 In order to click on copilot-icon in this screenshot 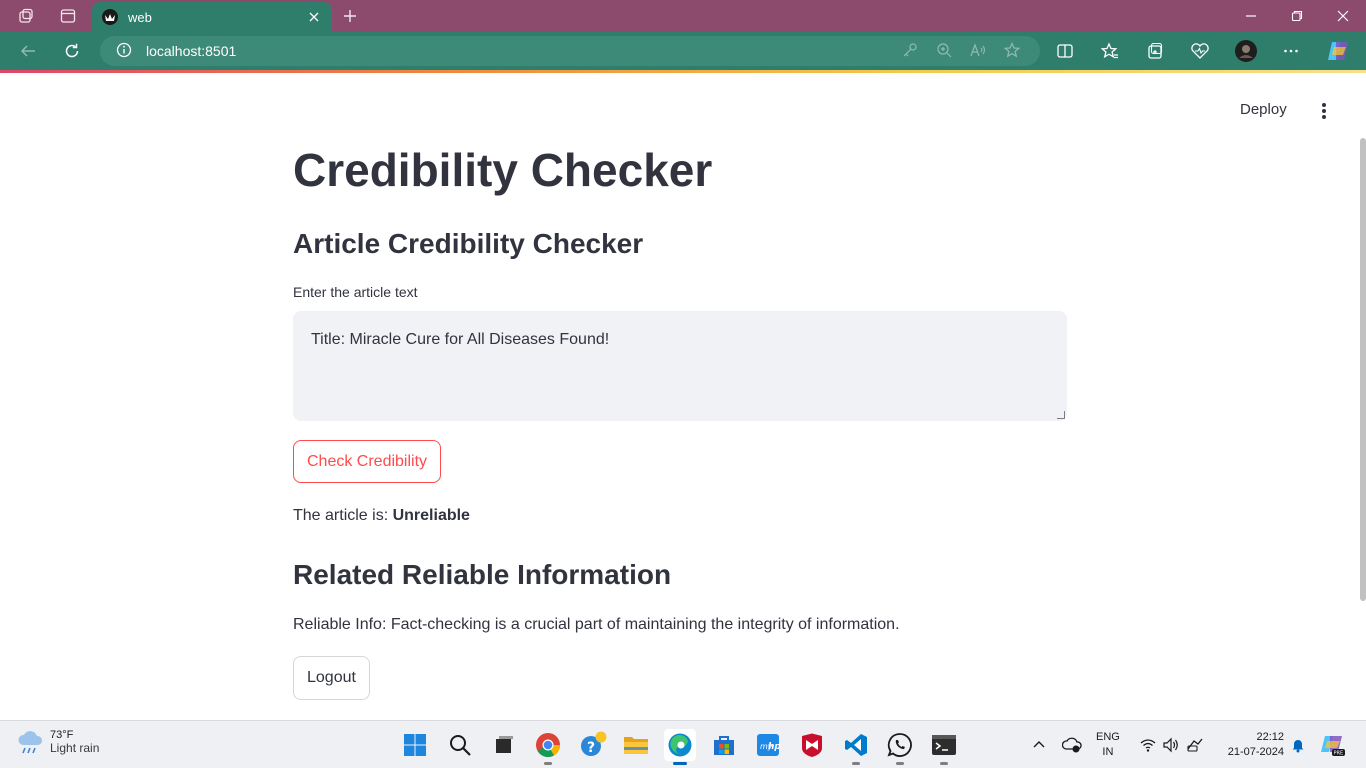, I will do `click(1338, 51)`.